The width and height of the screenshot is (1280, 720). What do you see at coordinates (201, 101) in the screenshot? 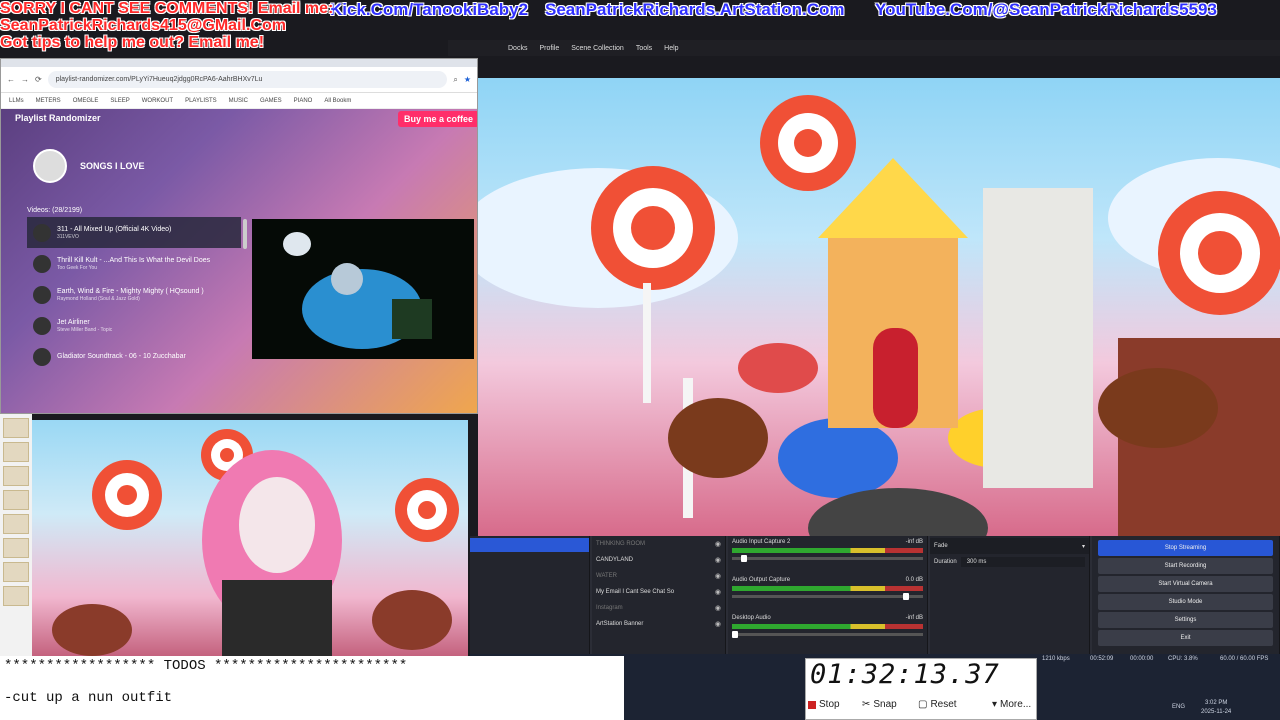
I see `bookmark-item: PLAYLISTS` at bounding box center [201, 101].